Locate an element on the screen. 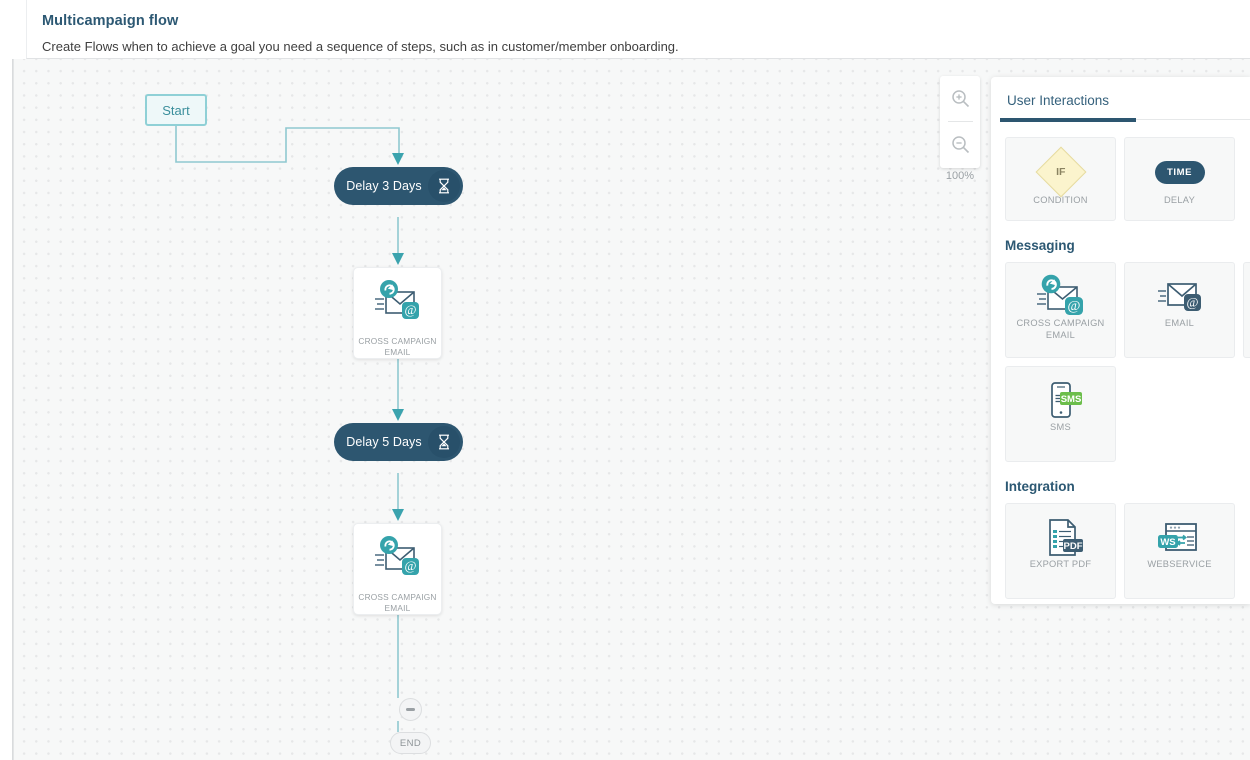 The height and width of the screenshot is (760, 1250). palette-row-messaging: @ CROSS CAMPAIGN EMAIL @ EMAIL is located at coordinates (1127, 310).